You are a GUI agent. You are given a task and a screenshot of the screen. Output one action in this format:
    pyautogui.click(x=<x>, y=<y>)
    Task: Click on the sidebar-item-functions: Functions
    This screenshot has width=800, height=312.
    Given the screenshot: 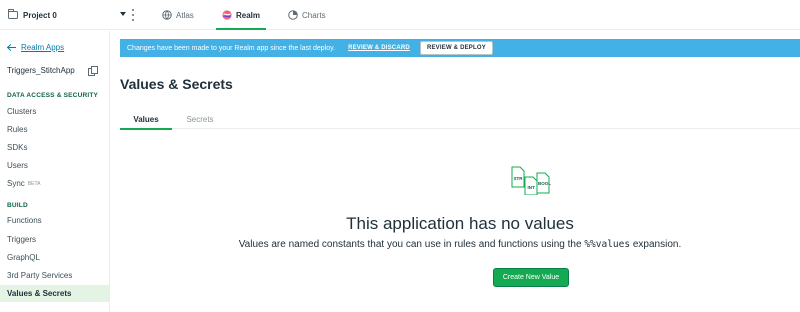 What is the action you would take?
    pyautogui.click(x=54, y=220)
    